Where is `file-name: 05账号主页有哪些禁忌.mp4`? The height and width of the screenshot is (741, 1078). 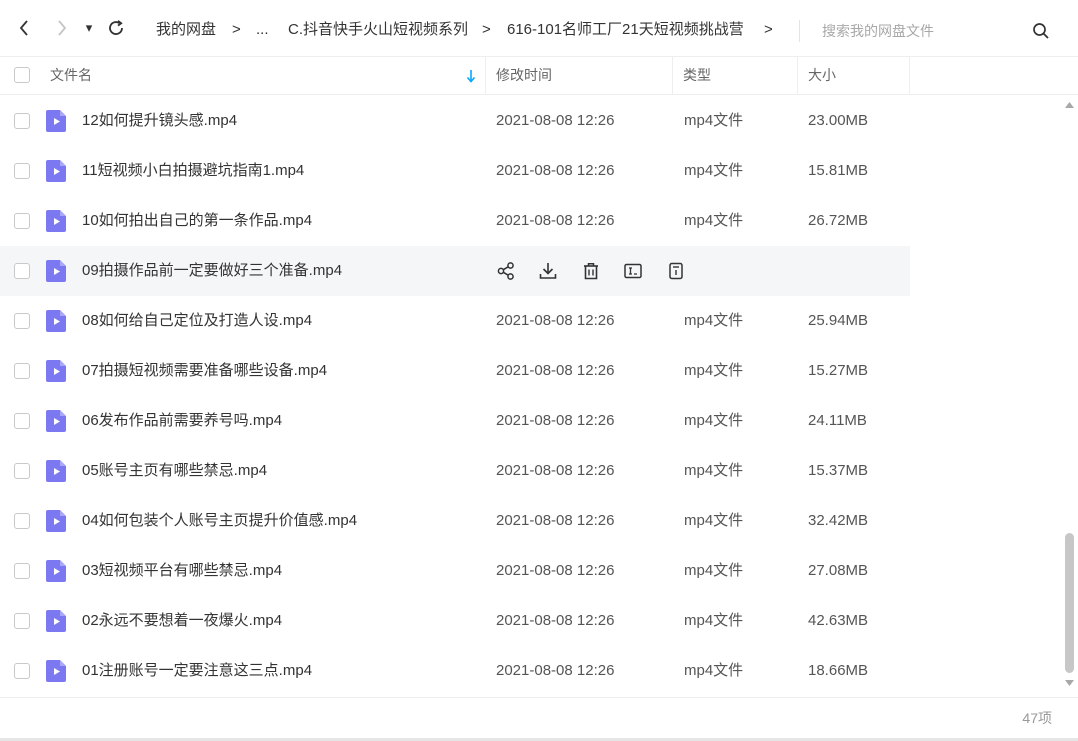 file-name: 05账号主页有哪些禁忌.mp4 is located at coordinates (174, 471).